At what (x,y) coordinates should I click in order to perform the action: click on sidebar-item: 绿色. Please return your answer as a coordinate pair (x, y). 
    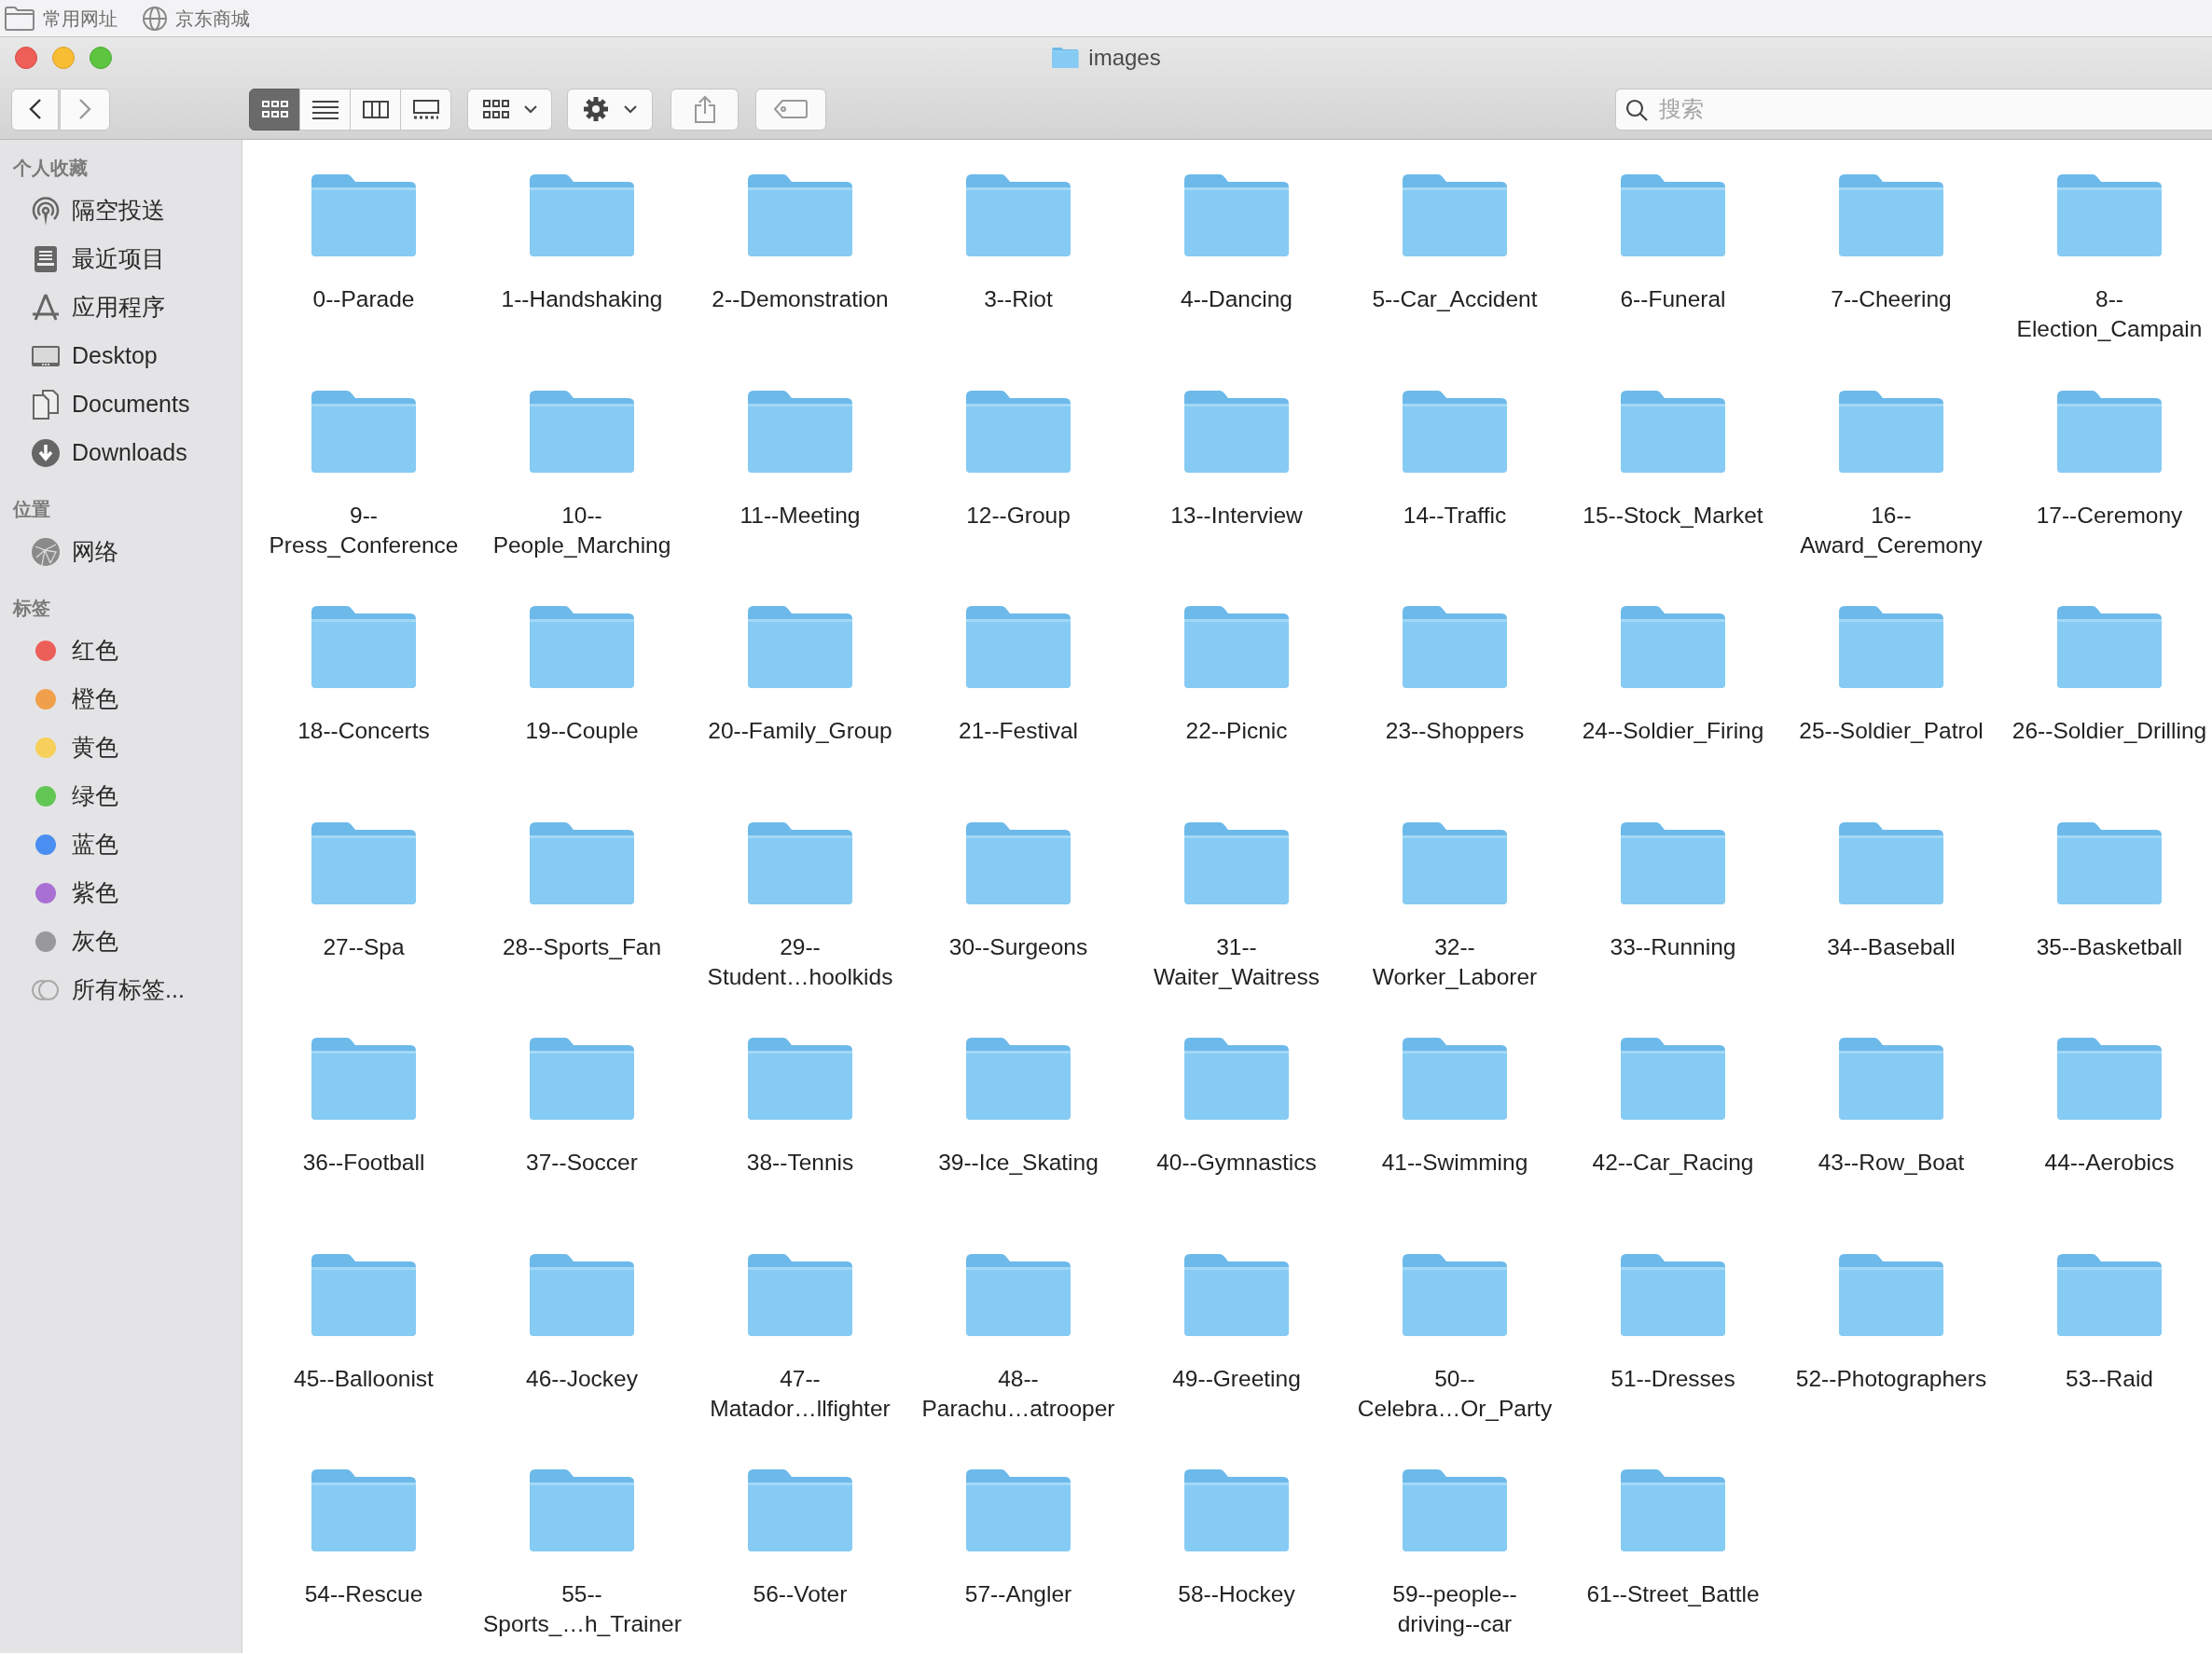
    Looking at the image, I should click on (121, 796).